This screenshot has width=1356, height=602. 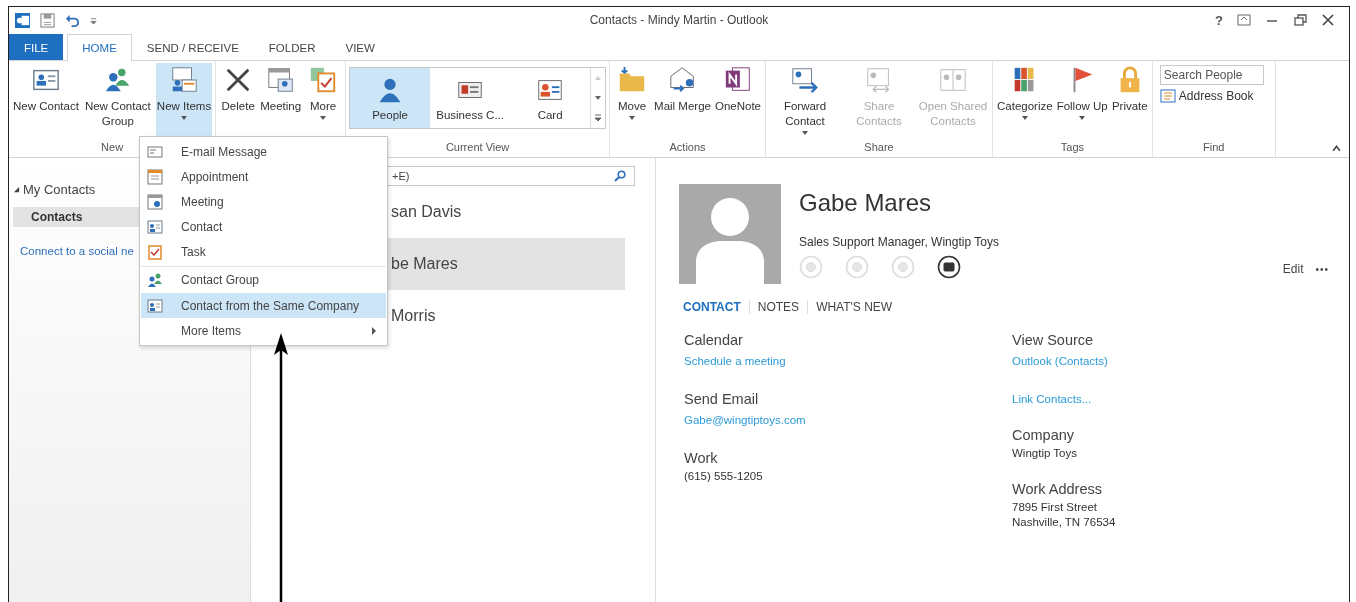 What do you see at coordinates (77, 251) in the screenshot?
I see `social-network-link: Connect to a social ne` at bounding box center [77, 251].